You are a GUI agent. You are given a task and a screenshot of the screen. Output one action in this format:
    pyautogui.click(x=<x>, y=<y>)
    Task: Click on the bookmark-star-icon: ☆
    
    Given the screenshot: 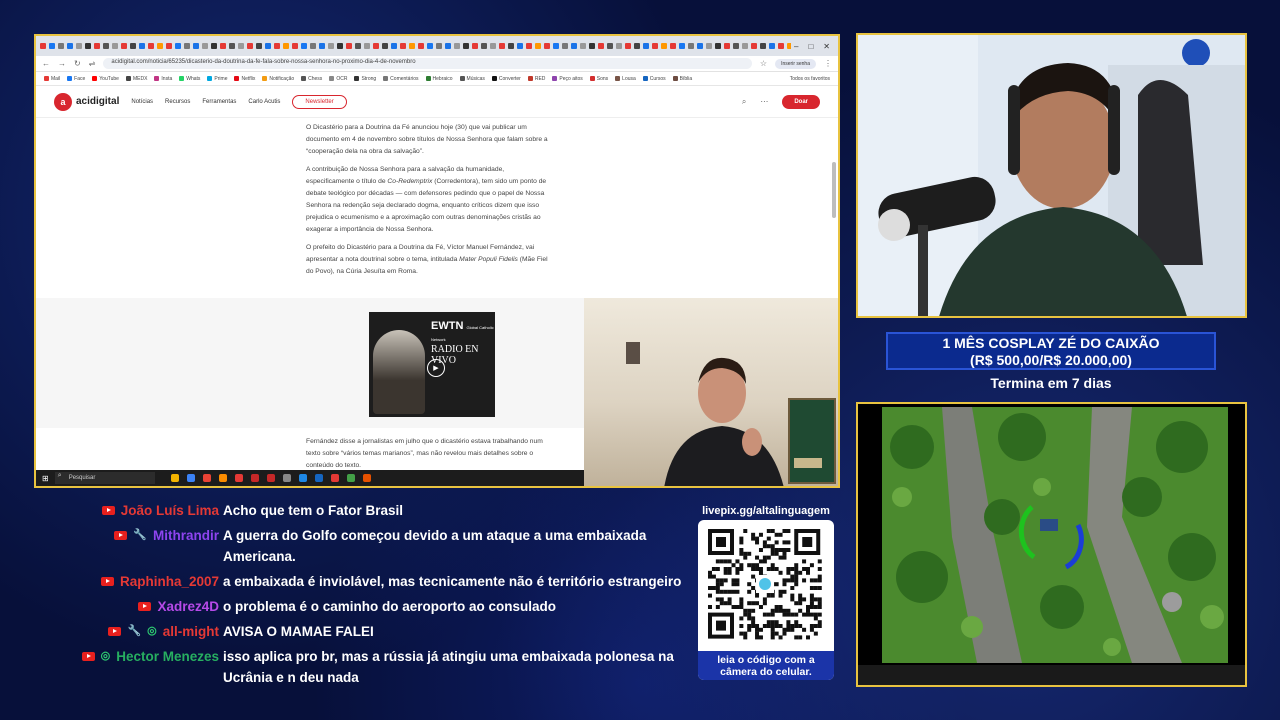 What is the action you would take?
    pyautogui.click(x=763, y=63)
    